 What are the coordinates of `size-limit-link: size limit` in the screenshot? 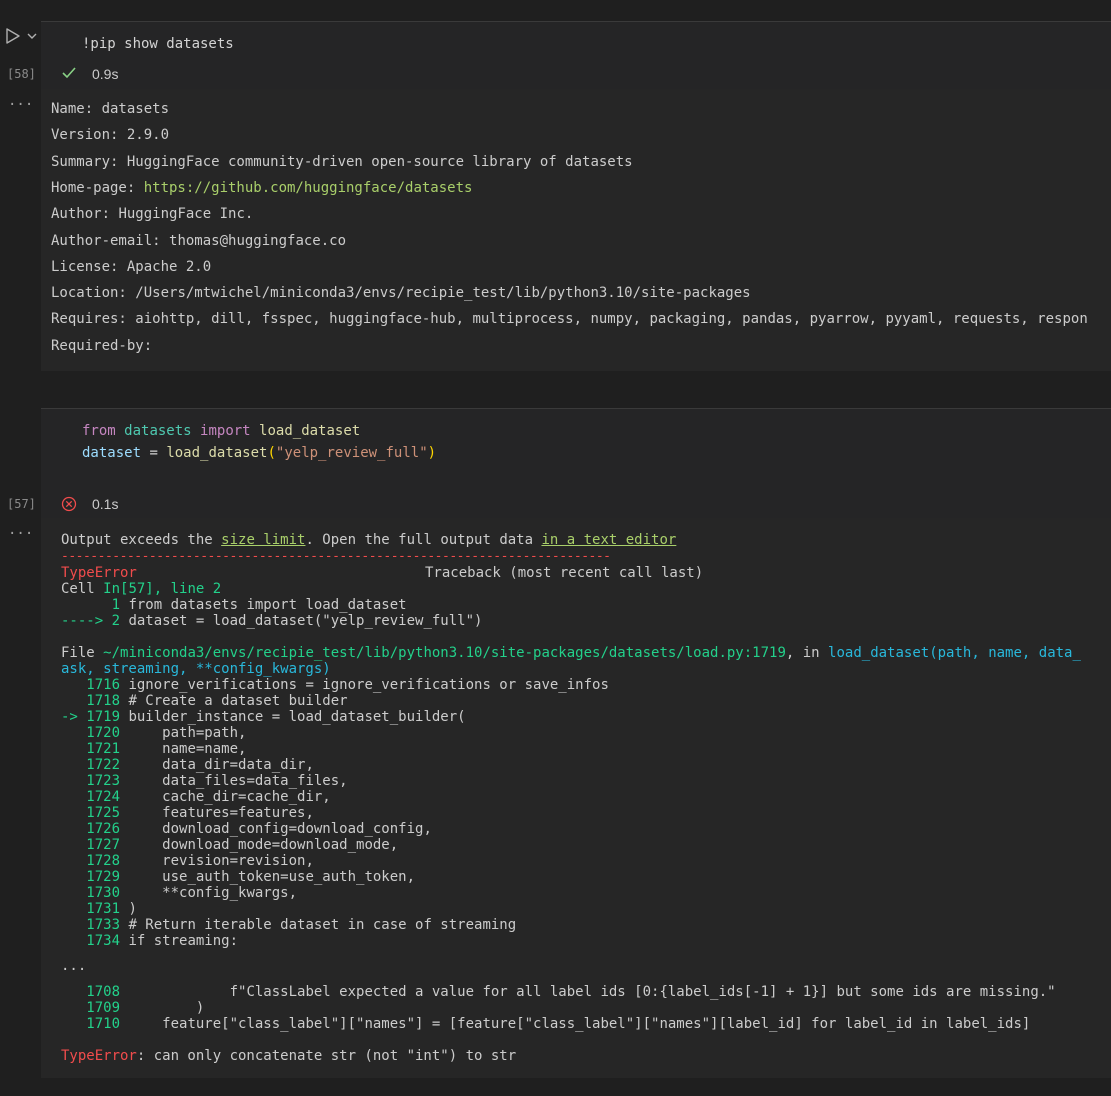 It's located at (263, 540).